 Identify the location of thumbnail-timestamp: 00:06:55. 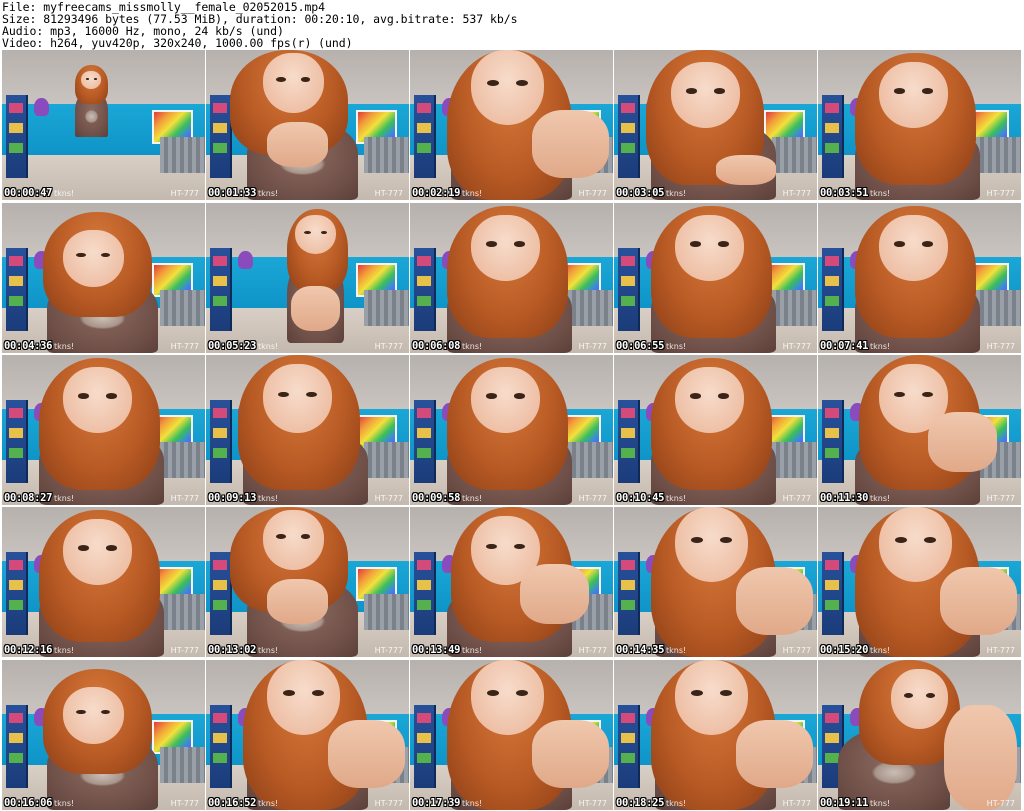
(640, 346).